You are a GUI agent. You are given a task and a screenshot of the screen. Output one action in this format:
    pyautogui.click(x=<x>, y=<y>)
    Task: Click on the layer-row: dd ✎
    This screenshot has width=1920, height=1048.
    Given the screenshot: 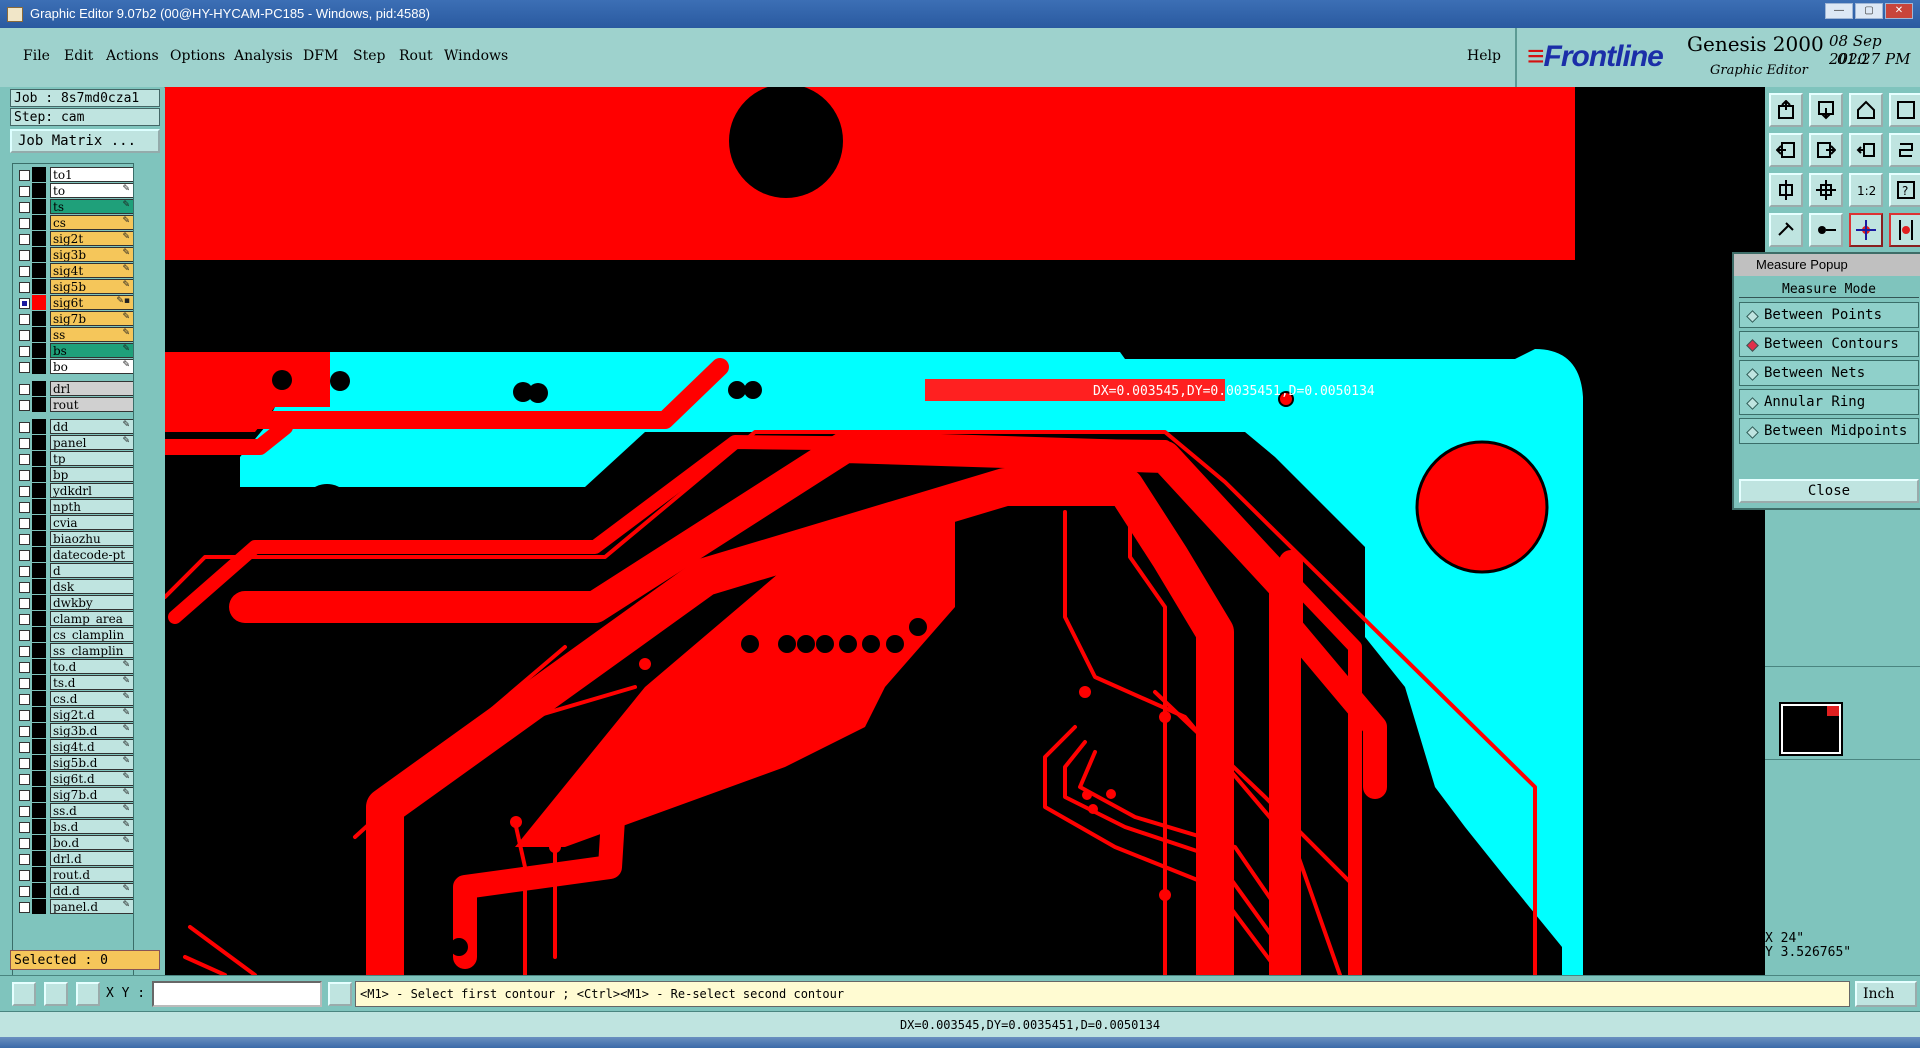 What is the action you would take?
    pyautogui.click(x=74, y=426)
    